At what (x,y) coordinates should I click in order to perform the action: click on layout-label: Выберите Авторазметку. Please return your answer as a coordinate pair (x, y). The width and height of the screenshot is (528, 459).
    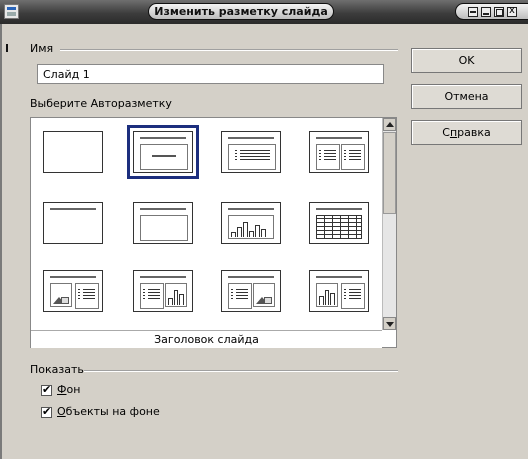
    Looking at the image, I should click on (101, 103).